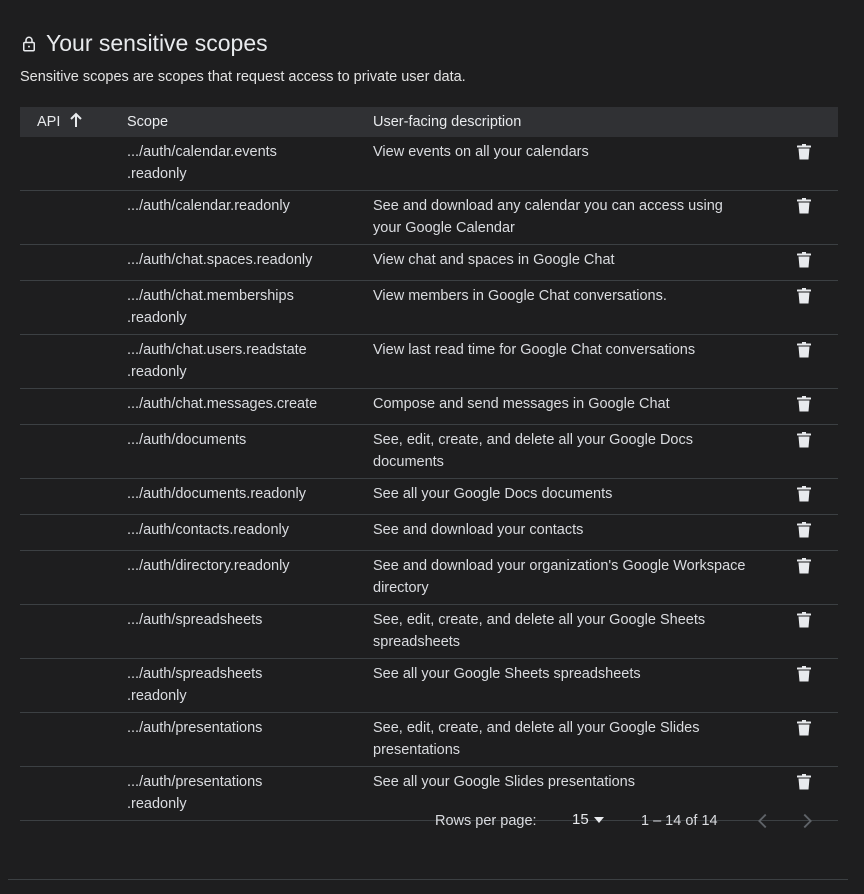 This screenshot has width=864, height=894. I want to click on cell-scope: .../auth/chat.users.readstate .readonly, so click(217, 361).